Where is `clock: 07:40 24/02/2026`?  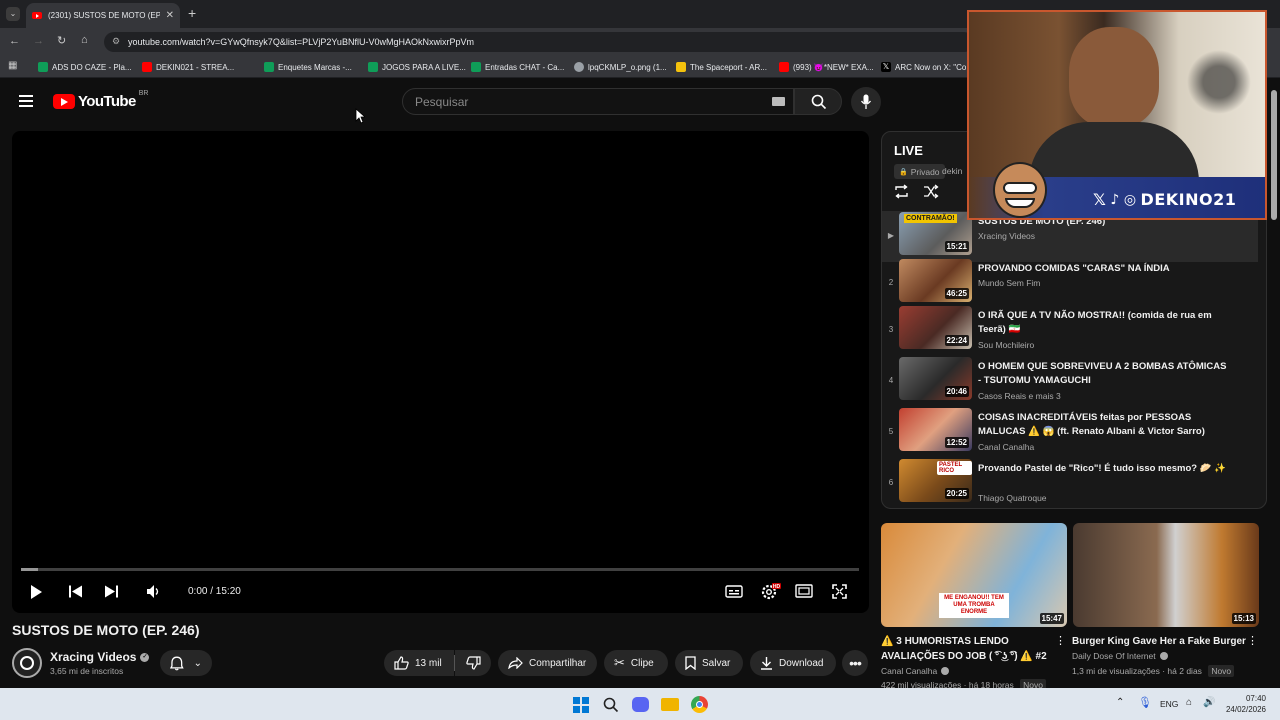 clock: 07:40 24/02/2026 is located at coordinates (1244, 704).